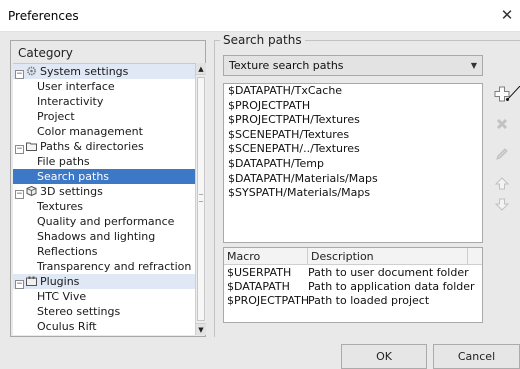  I want to click on move-down-button, so click(502, 204).